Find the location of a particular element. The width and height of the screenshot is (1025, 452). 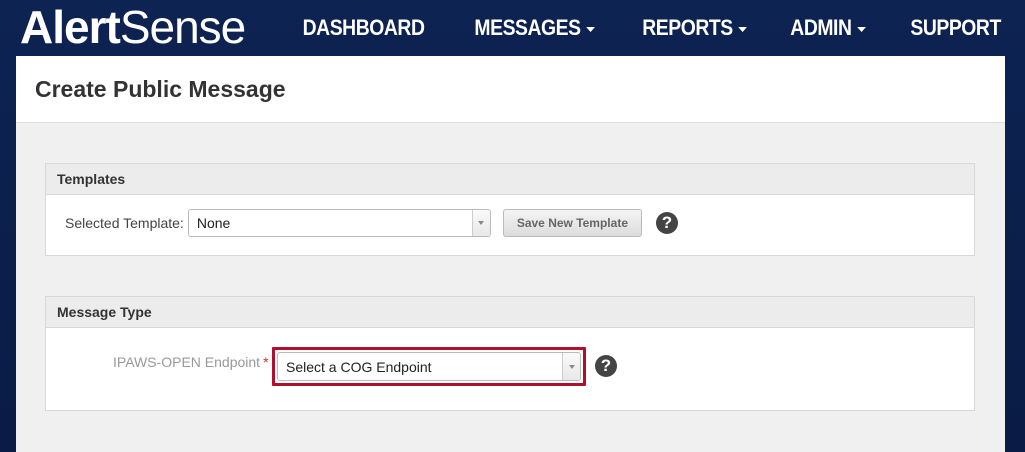

cog-endpoint-select: Select a COG Endpoint is located at coordinates (429, 366).